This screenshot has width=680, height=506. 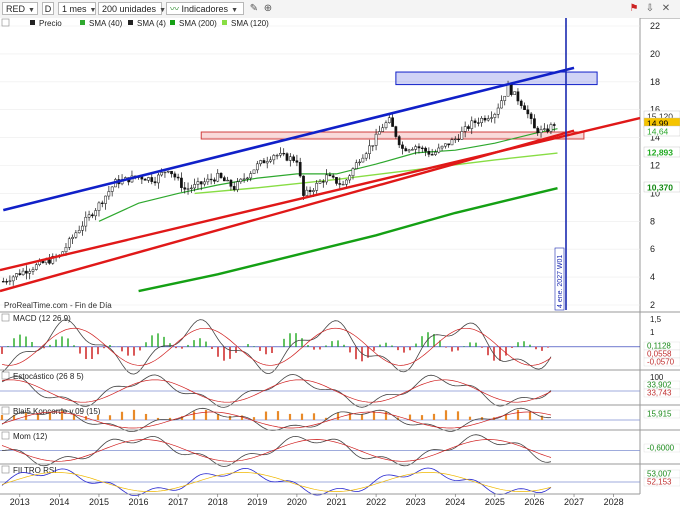 I want to click on price-tick-label: 18, so click(x=655, y=82).